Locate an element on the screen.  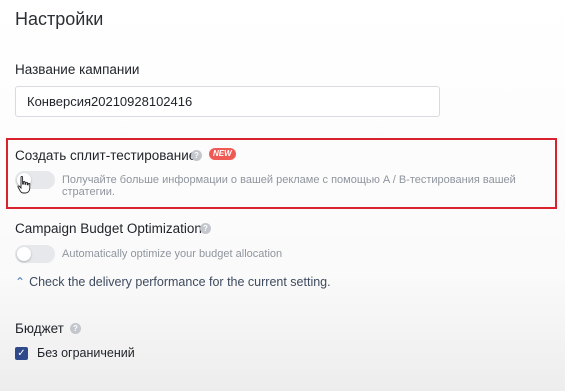
no-limit-checkbox: ✓ is located at coordinates (21, 353).